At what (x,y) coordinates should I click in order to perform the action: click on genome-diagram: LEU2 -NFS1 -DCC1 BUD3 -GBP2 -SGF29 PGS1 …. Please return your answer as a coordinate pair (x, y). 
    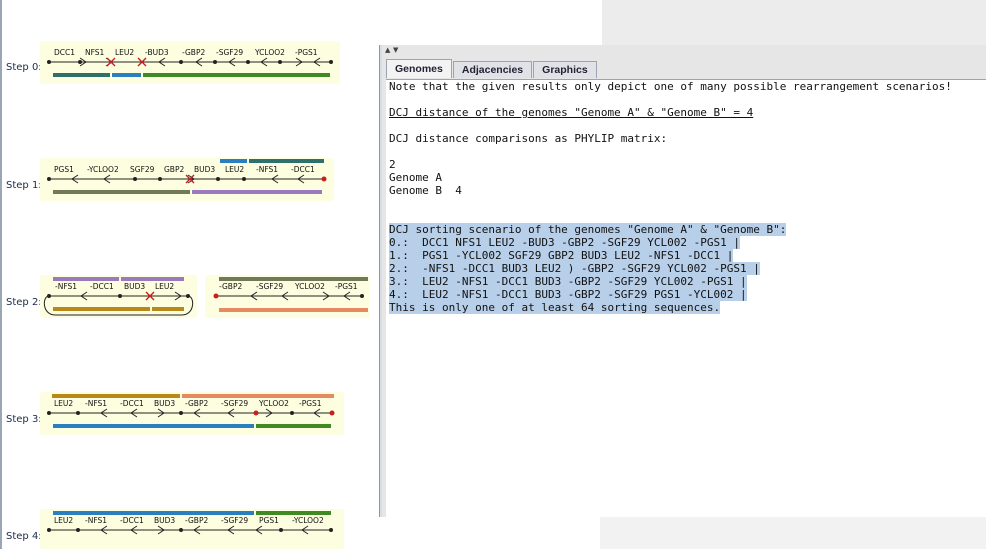
    Looking at the image, I should click on (190, 523).